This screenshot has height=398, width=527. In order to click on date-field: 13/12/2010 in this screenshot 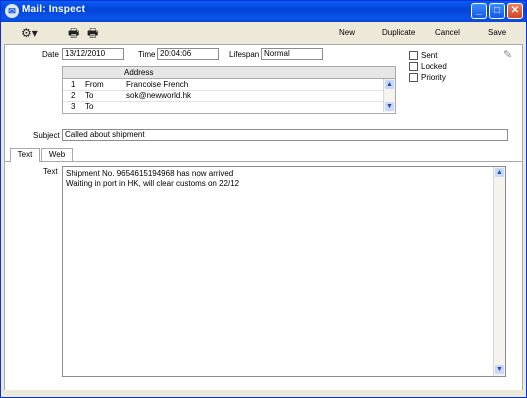, I will do `click(93, 54)`.